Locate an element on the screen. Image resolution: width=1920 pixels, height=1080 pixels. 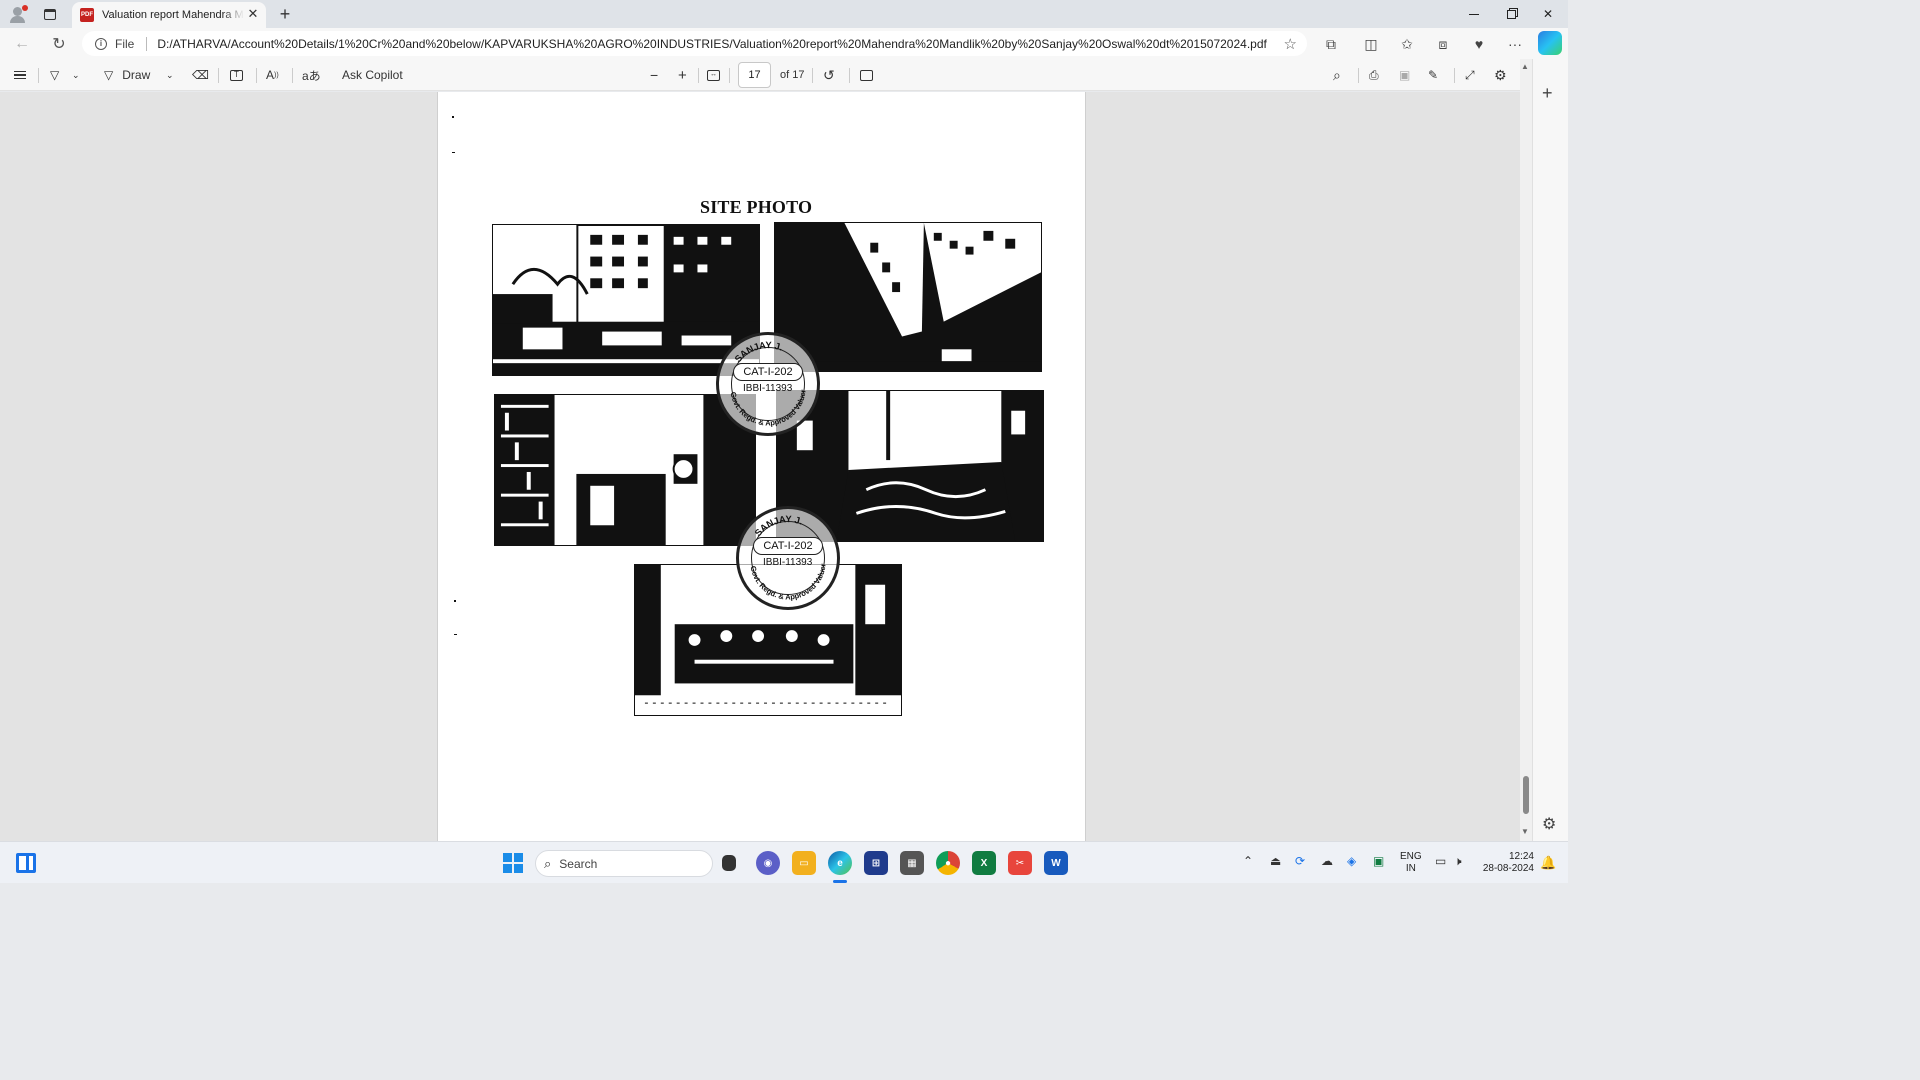
close-window-button: ✕ is located at coordinates (1548, 14).